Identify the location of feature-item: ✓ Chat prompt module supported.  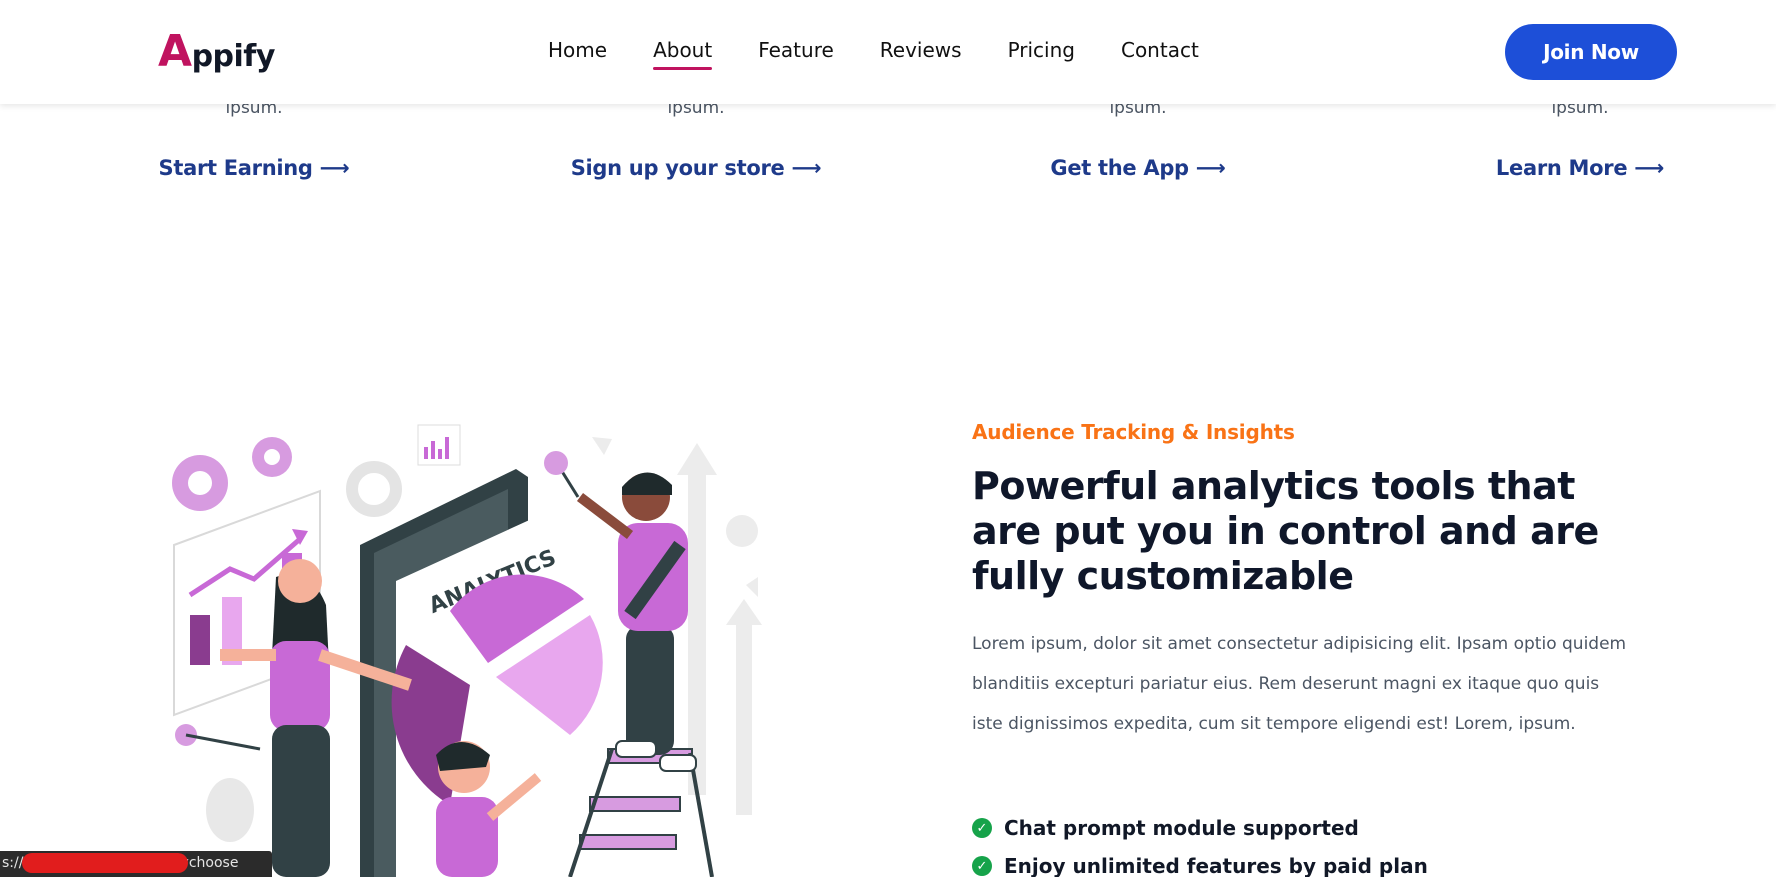
(1200, 828).